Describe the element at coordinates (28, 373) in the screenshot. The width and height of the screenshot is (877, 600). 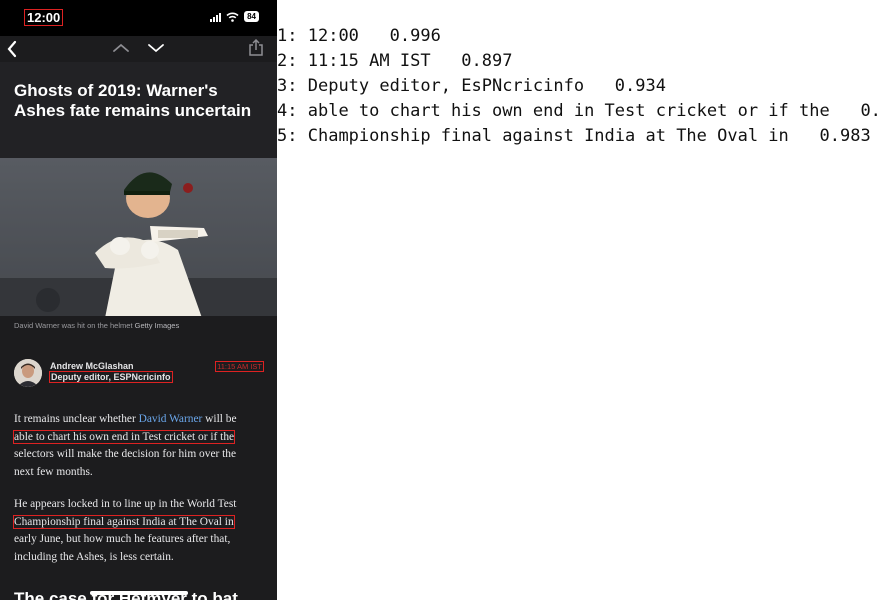
I see `author-avatar` at that location.